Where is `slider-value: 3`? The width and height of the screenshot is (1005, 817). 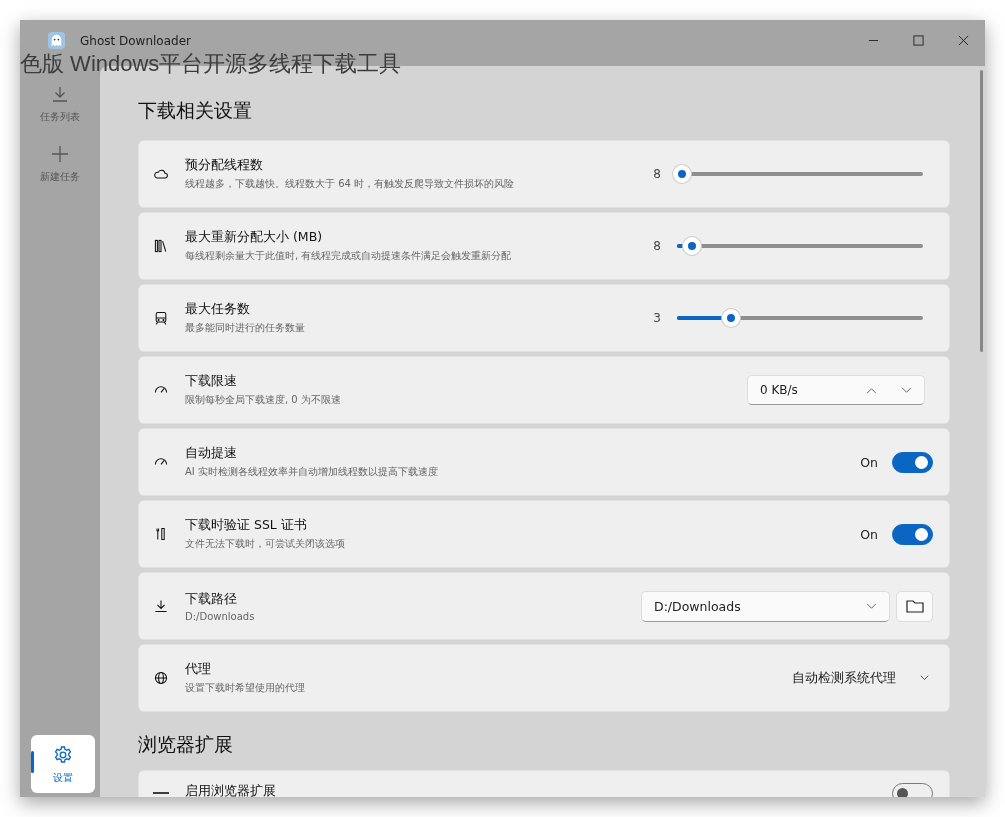
slider-value: 3 is located at coordinates (657, 318).